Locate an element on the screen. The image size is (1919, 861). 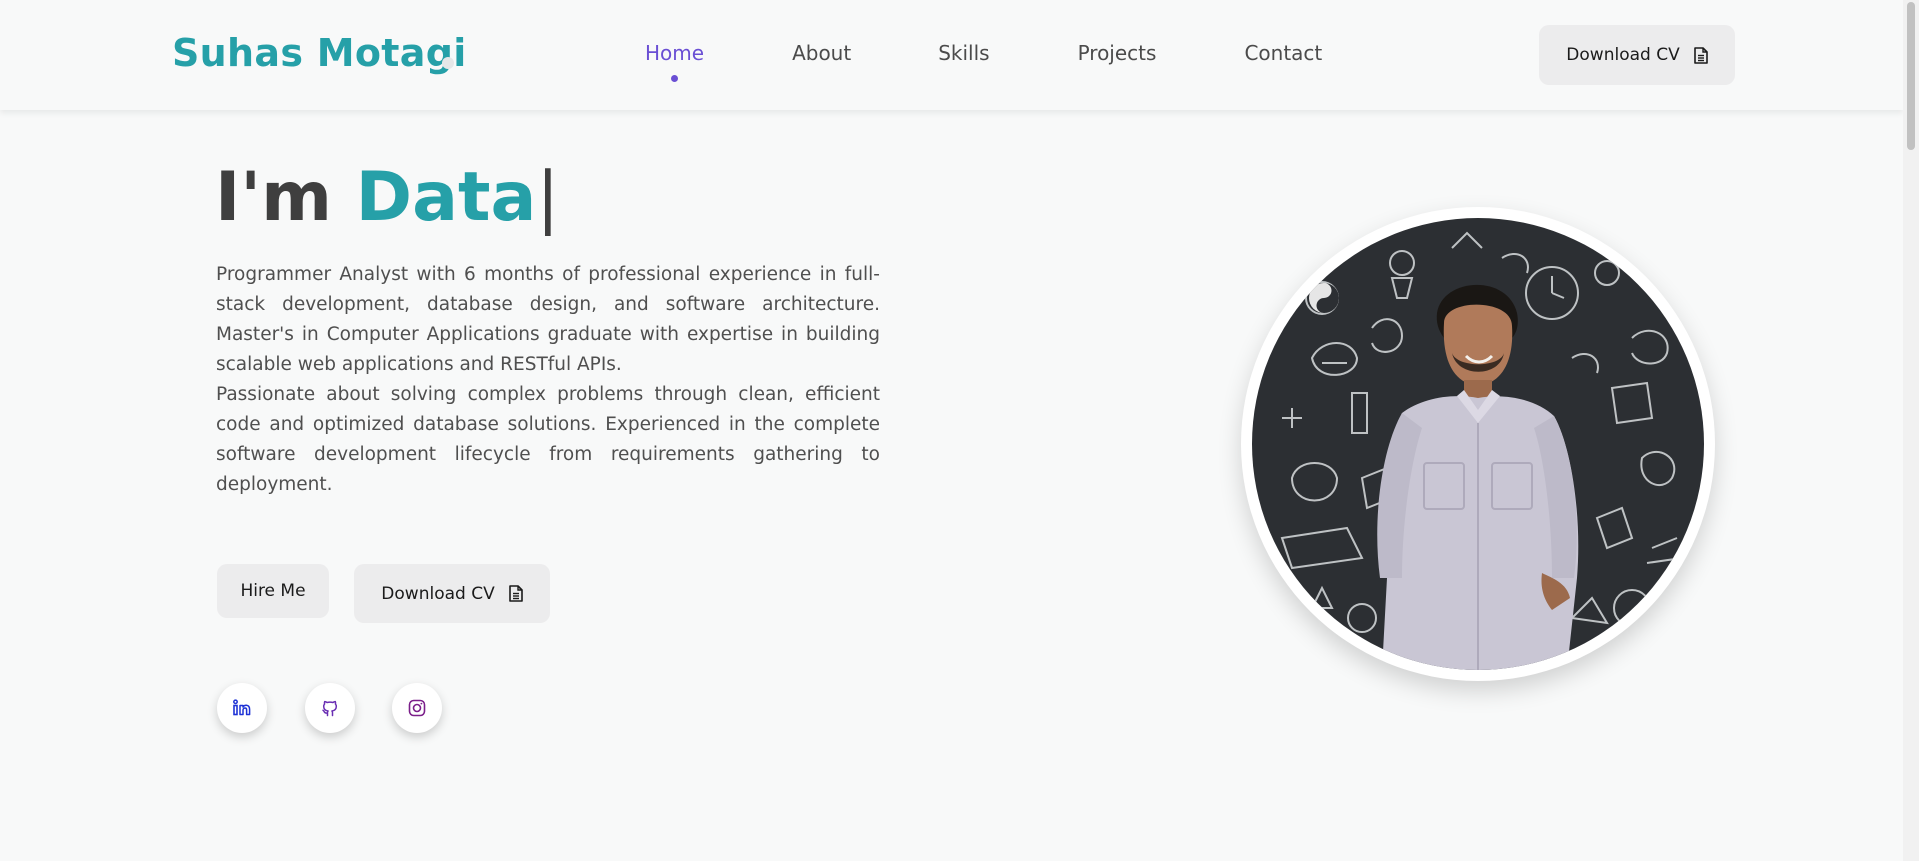
github-icon is located at coordinates (330, 708).